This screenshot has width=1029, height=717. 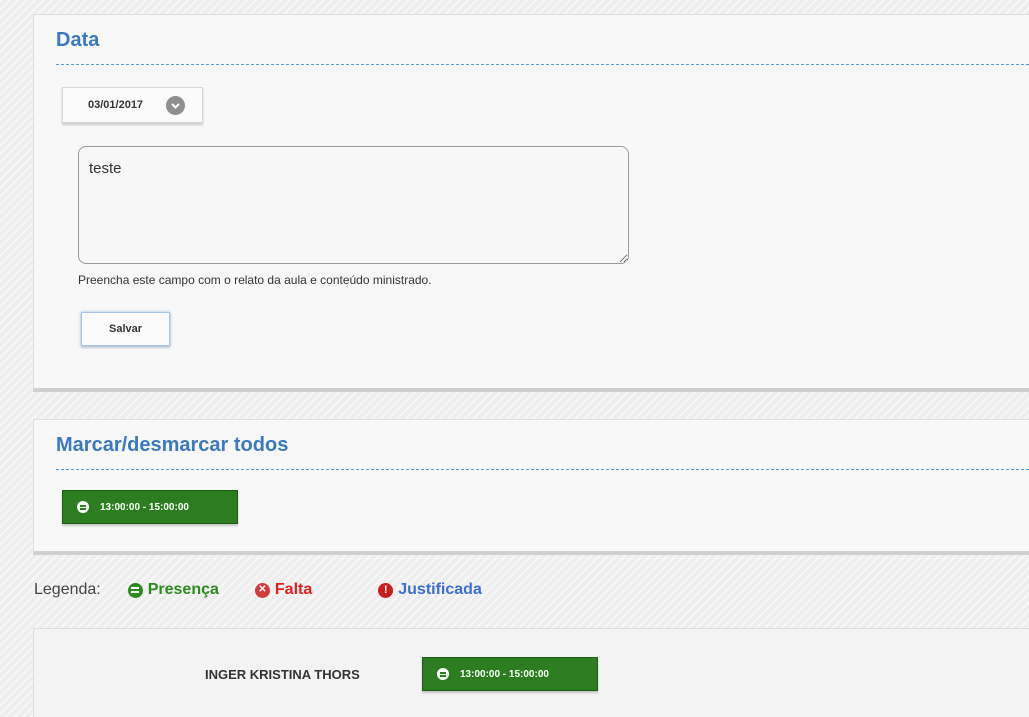 I want to click on legend-item-label: Presença, so click(x=183, y=589).